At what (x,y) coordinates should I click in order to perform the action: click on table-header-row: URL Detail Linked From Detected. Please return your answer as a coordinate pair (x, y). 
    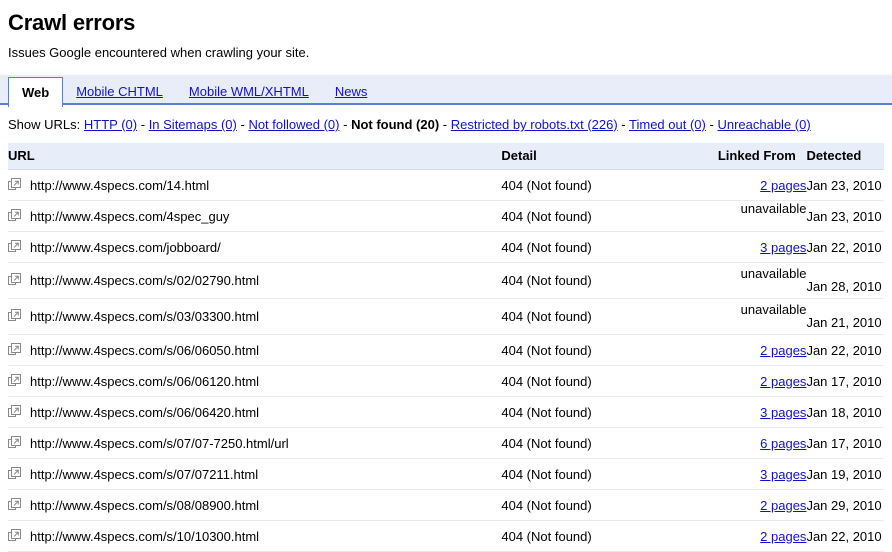
    Looking at the image, I should click on (446, 156).